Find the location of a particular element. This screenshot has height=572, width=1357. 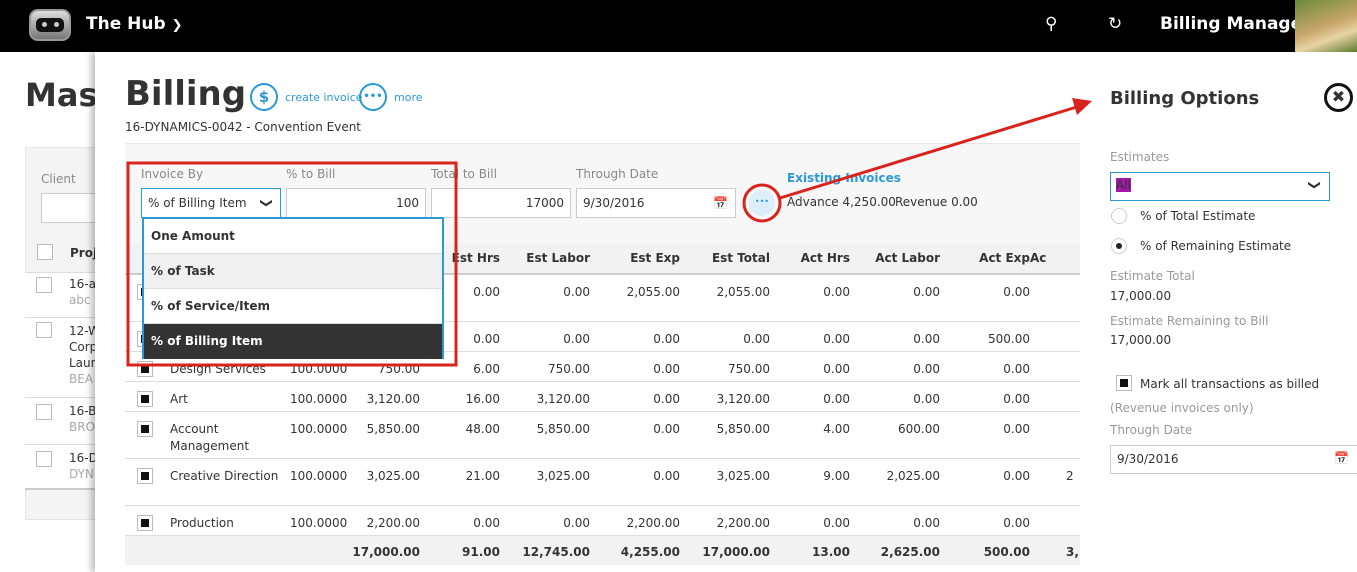

annotation-arrowhead is located at coordinates (1082, 106).